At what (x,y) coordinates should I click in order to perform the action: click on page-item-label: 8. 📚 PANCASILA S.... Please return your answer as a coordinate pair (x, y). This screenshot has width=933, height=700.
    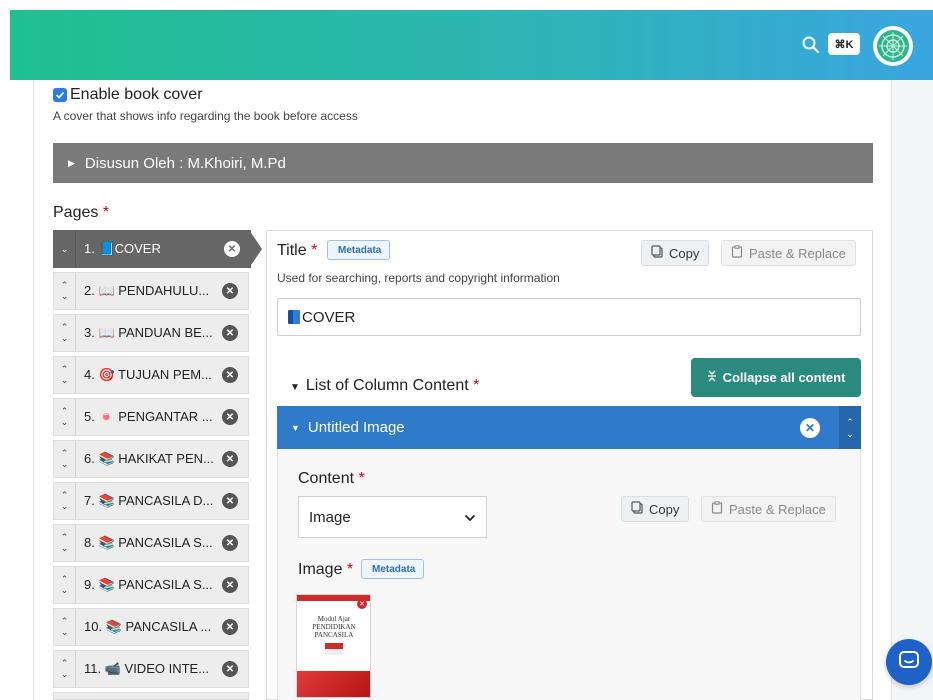
    Looking at the image, I should click on (148, 542).